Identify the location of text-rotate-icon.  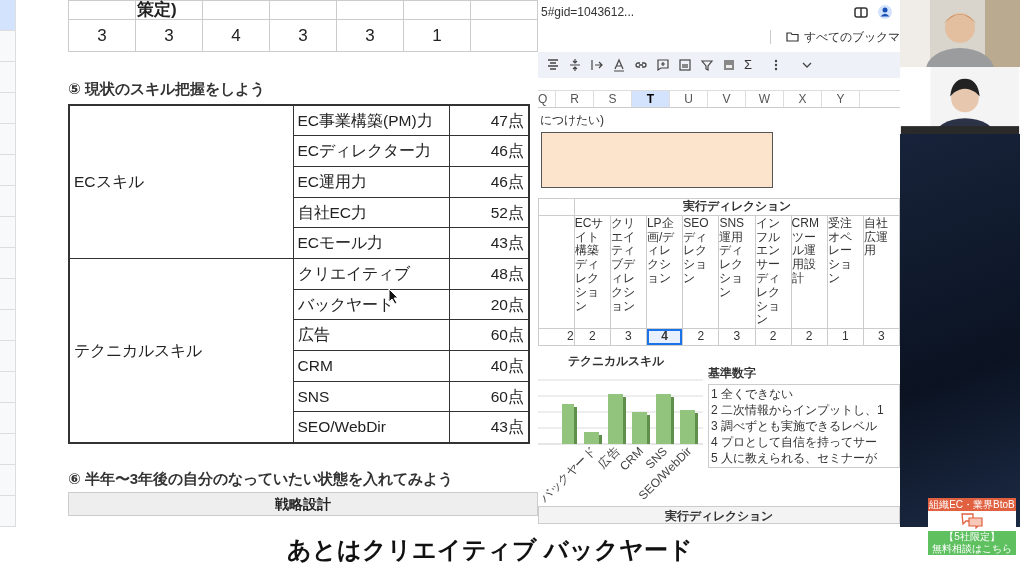
(619, 65).